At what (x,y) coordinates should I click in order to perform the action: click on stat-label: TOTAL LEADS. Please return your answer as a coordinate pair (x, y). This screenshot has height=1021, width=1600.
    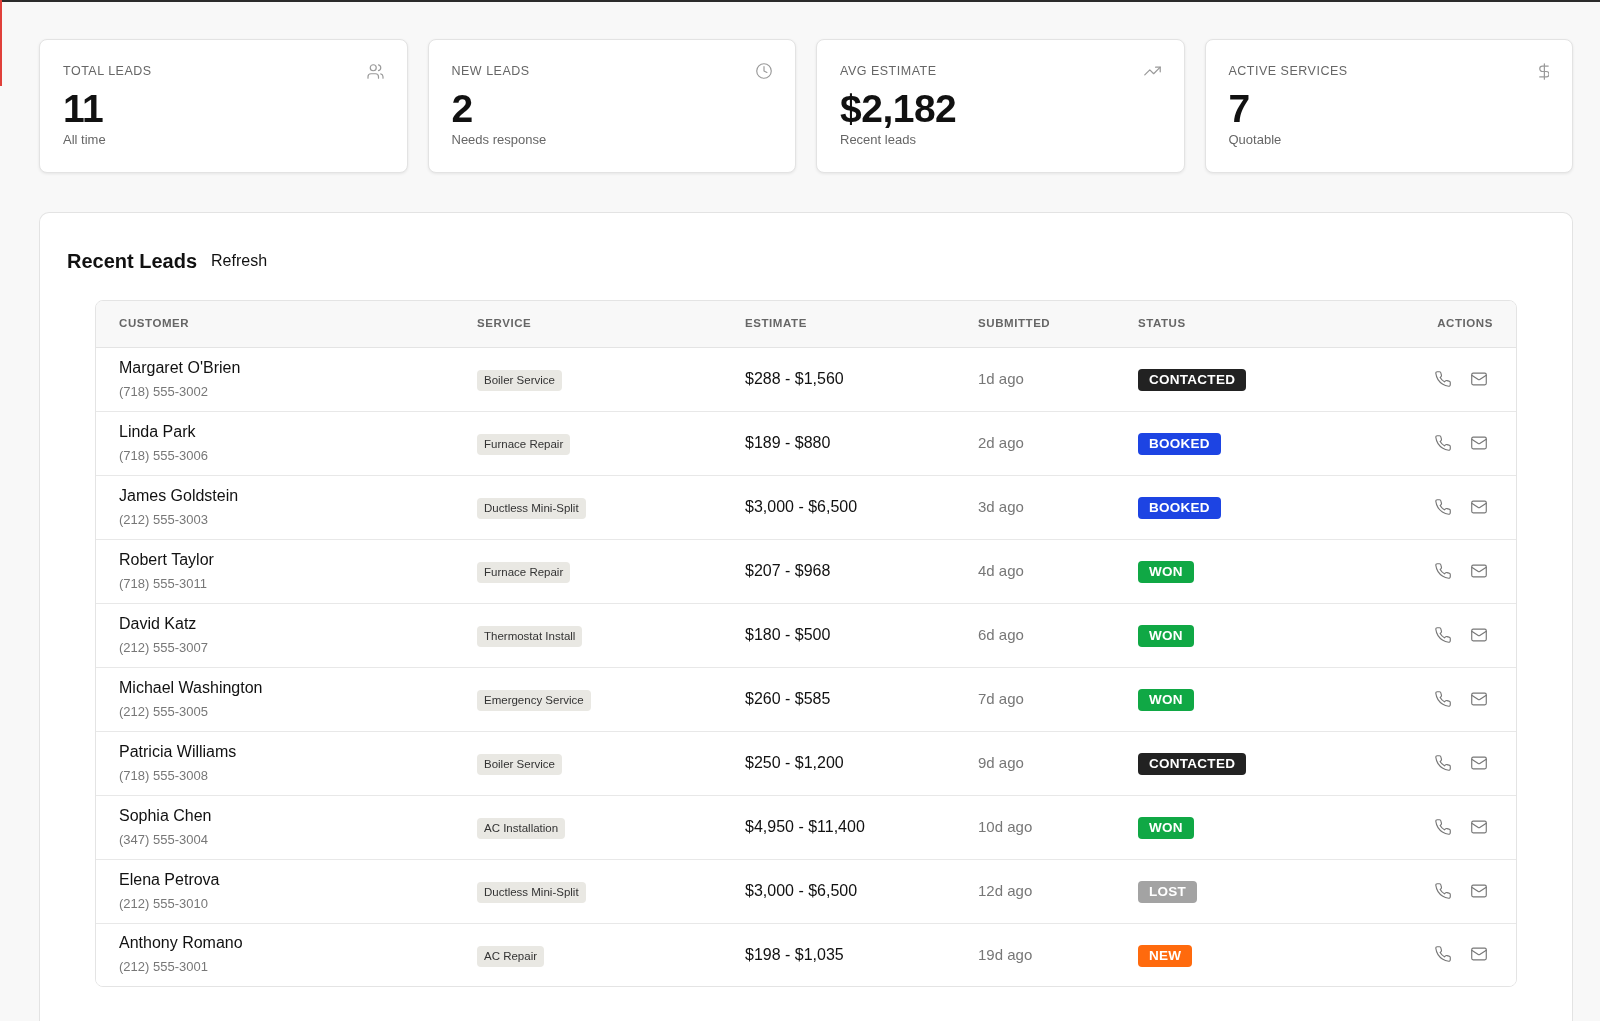
    Looking at the image, I should click on (107, 71).